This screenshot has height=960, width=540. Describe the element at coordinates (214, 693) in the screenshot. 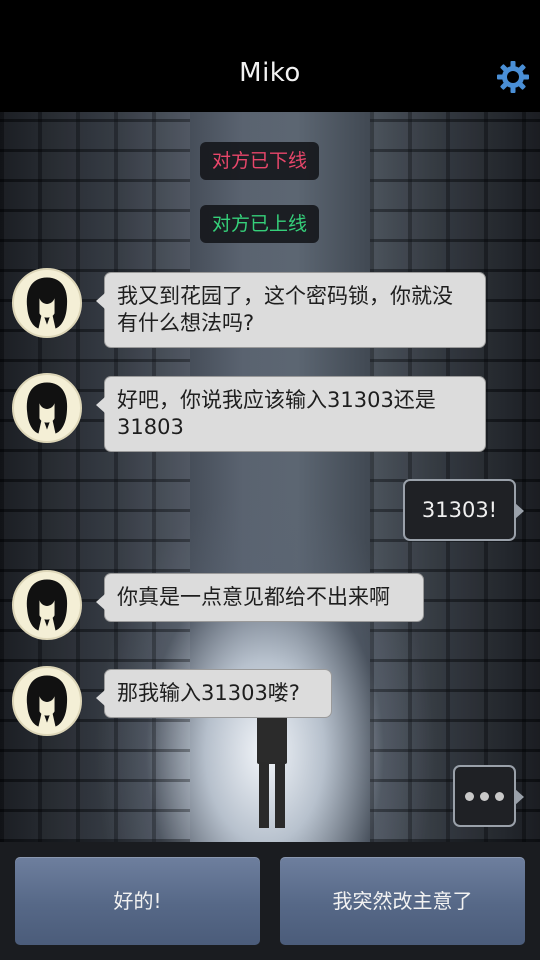

I see `message-bubble: 那我输入31303喽?` at that location.